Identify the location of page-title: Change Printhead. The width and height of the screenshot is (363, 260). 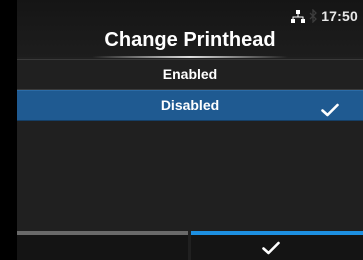
(190, 40).